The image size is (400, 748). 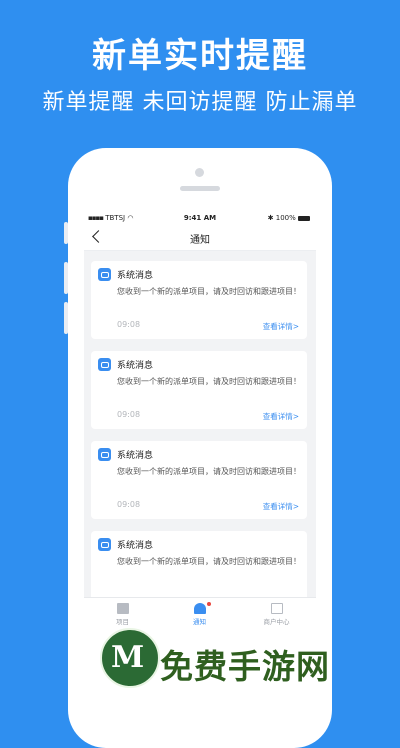 I want to click on hero-title: 新单实时提醒, so click(x=200, y=56).